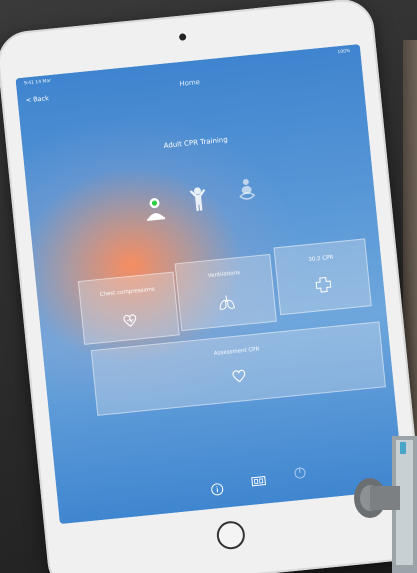 This screenshot has height=573, width=417. I want to click on power-icon, so click(299, 473).